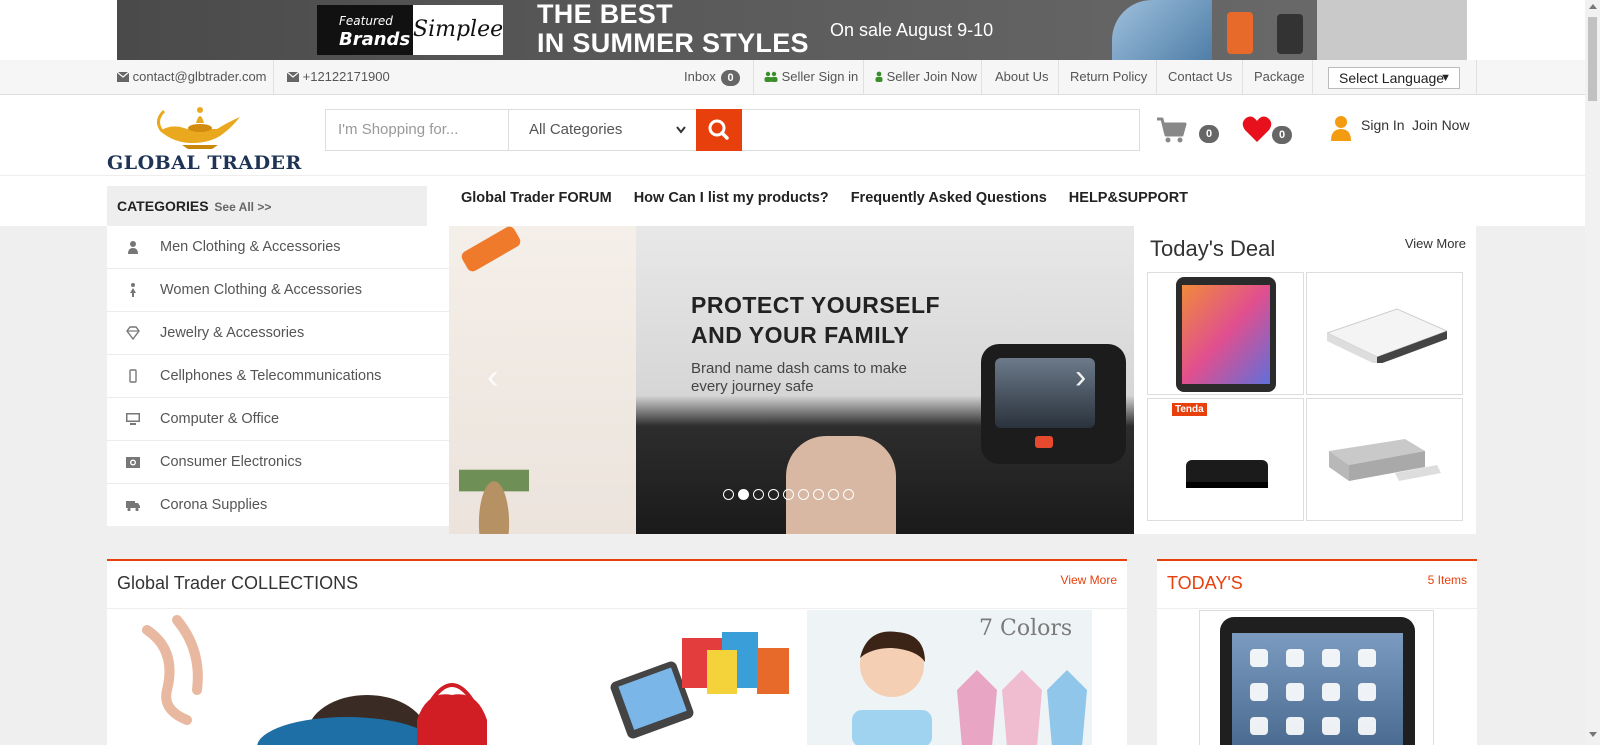 This screenshot has height=745, width=1600. What do you see at coordinates (278, 505) in the screenshot?
I see `category-item-corona: Corona Supplies` at bounding box center [278, 505].